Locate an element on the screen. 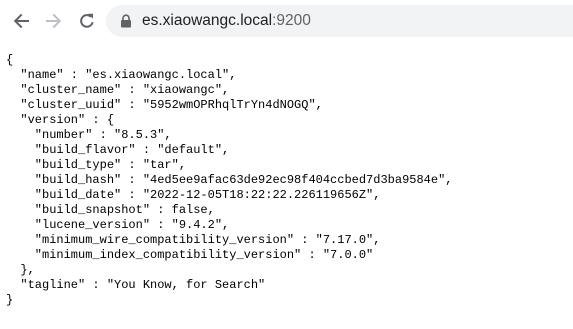 This screenshot has width=573, height=329. reload-icon is located at coordinates (87, 21).